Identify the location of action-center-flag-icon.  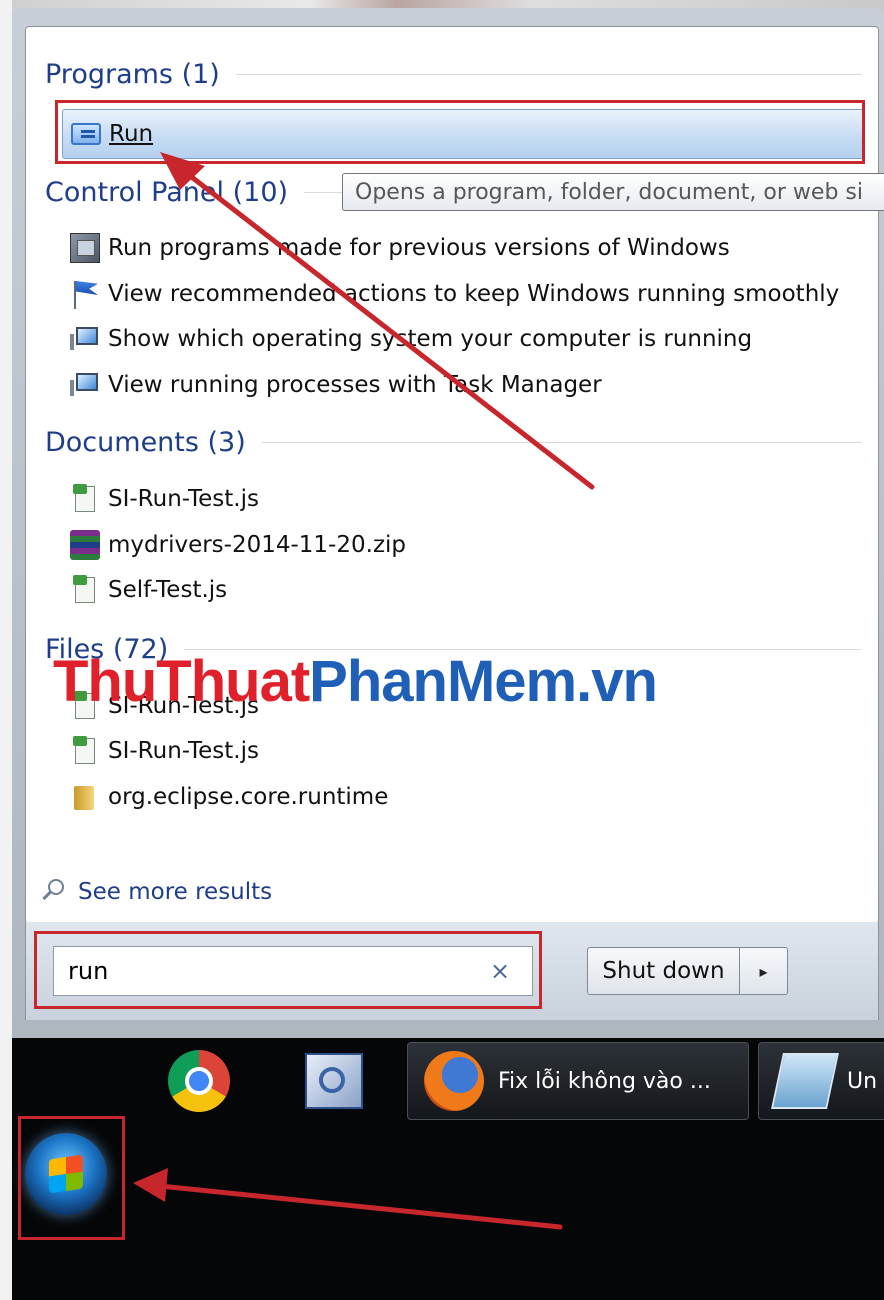
(85, 294).